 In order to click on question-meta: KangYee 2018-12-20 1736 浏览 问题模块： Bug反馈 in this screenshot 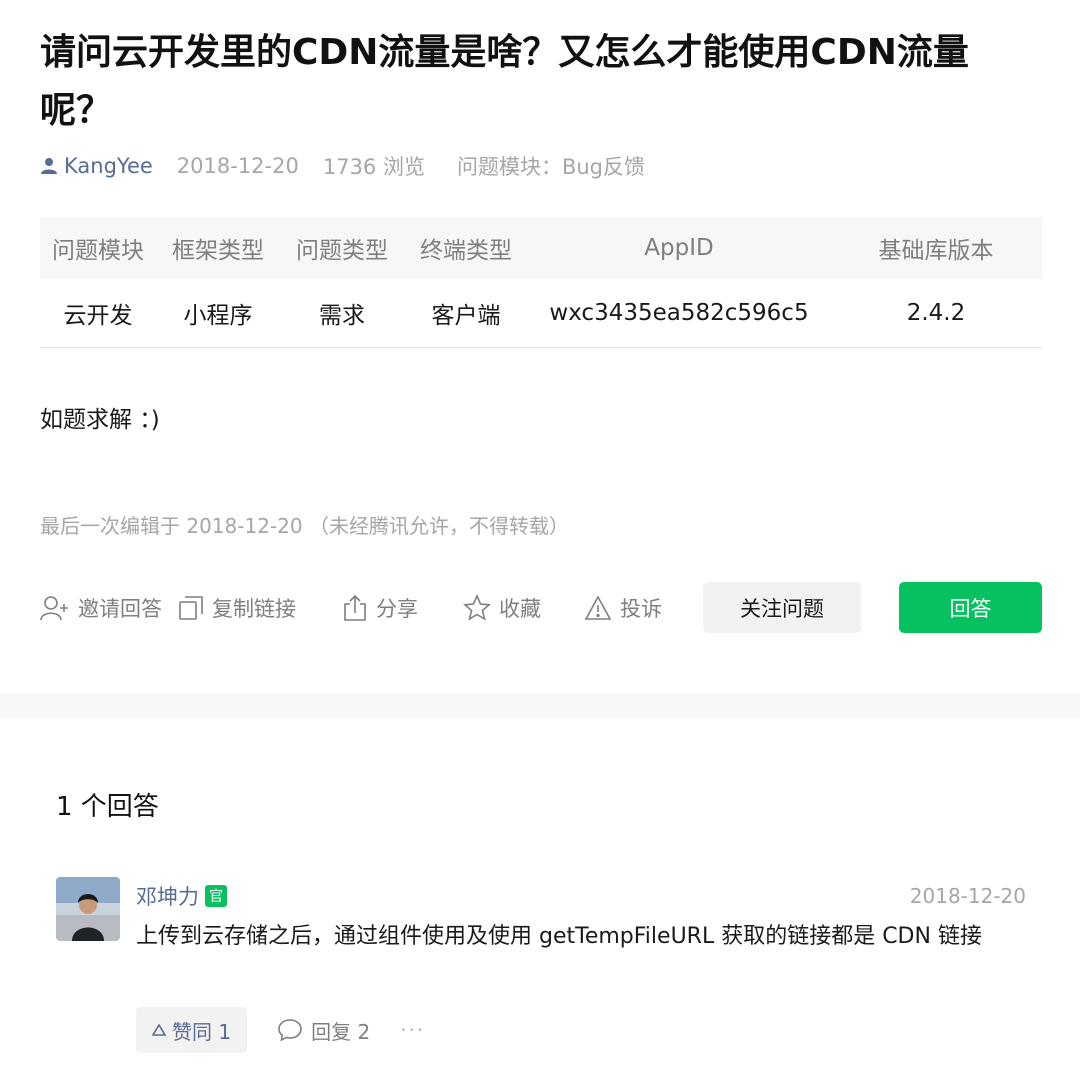, I will do `click(342, 166)`.